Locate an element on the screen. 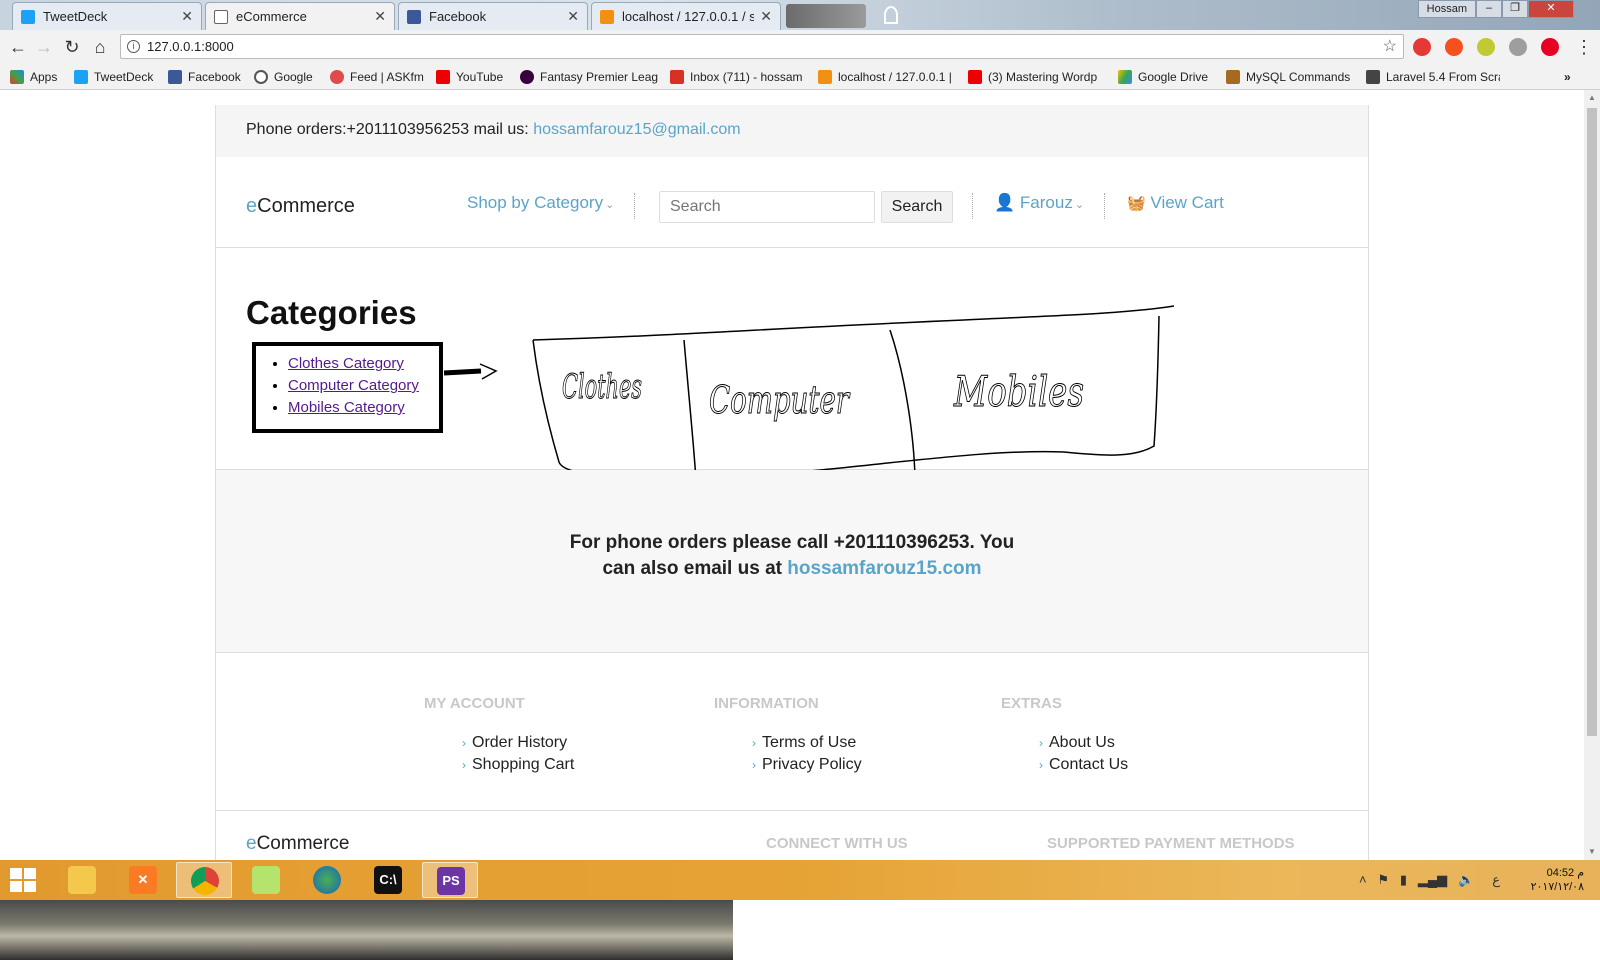  terminal-icon: C:\ is located at coordinates (388, 880).